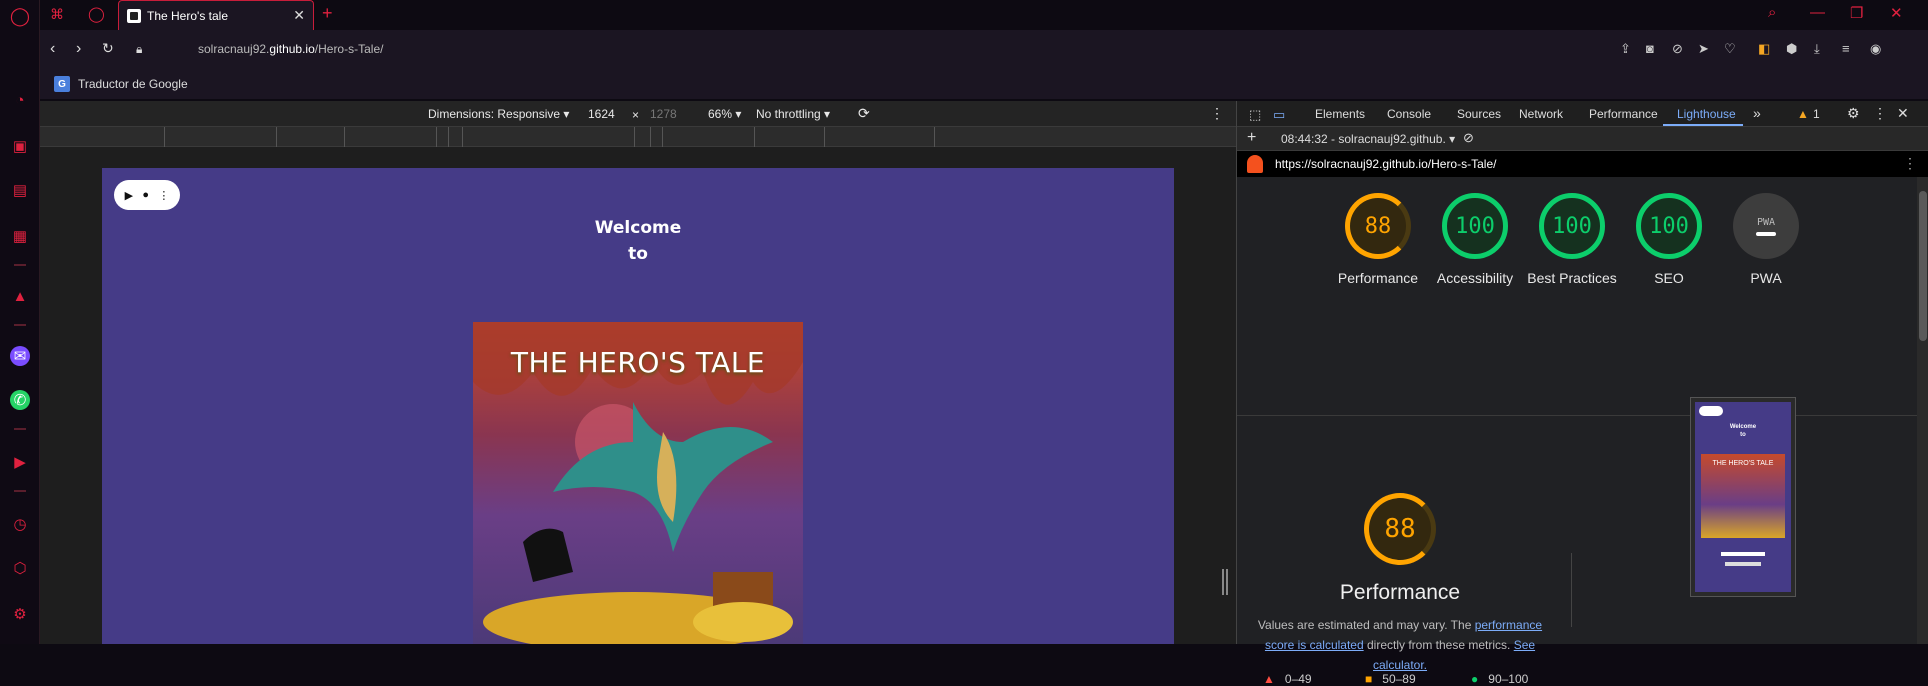  Describe the element at coordinates (1817, 12) in the screenshot. I see `minimize-icon: —` at that location.